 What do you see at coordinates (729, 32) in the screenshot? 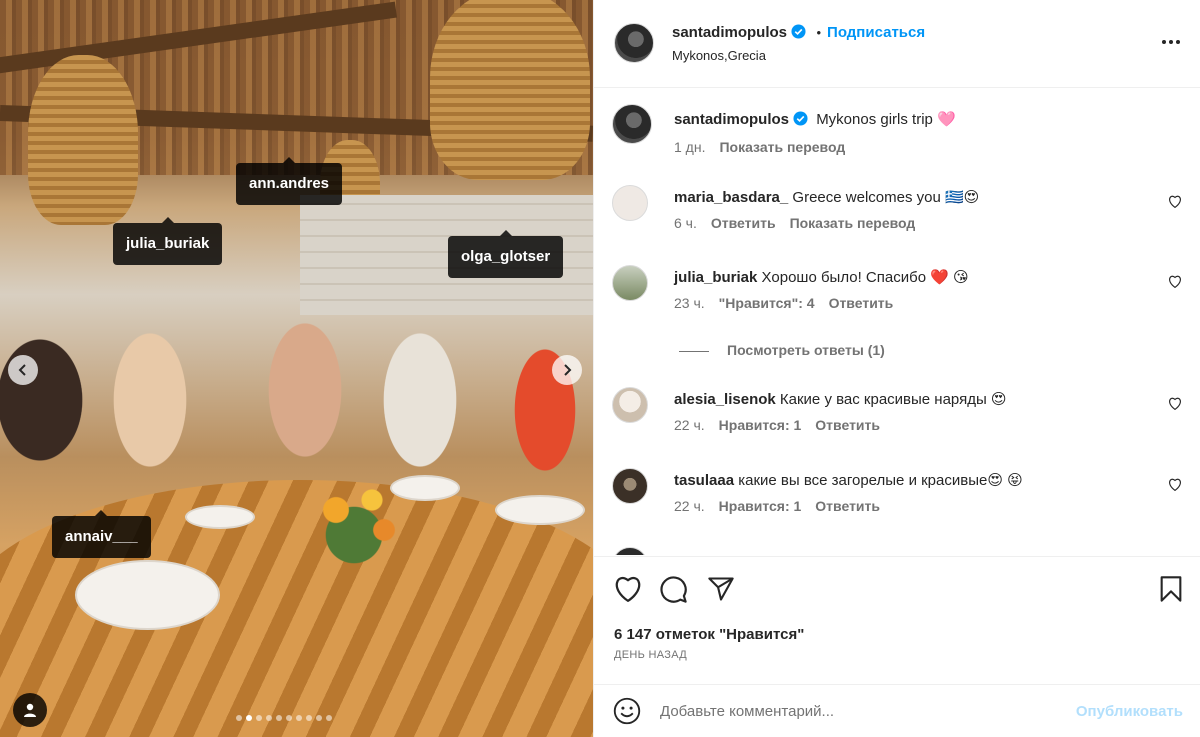
I see `author-username: santadimopulos` at bounding box center [729, 32].